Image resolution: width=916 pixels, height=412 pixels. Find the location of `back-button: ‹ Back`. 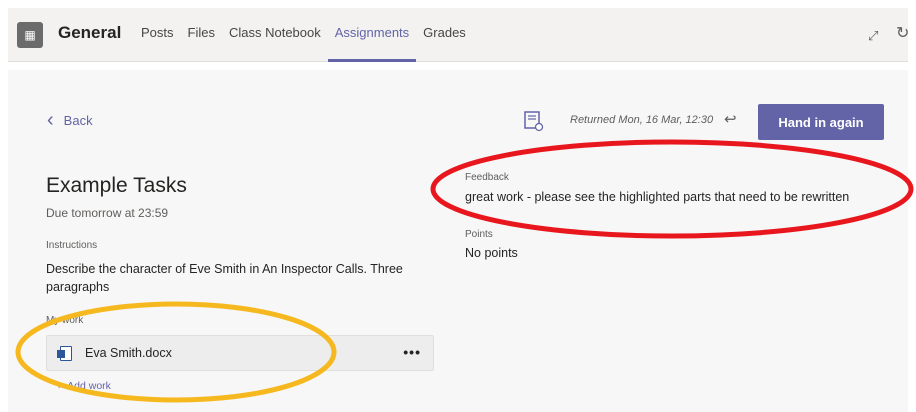

back-button: ‹ Back is located at coordinates (70, 120).